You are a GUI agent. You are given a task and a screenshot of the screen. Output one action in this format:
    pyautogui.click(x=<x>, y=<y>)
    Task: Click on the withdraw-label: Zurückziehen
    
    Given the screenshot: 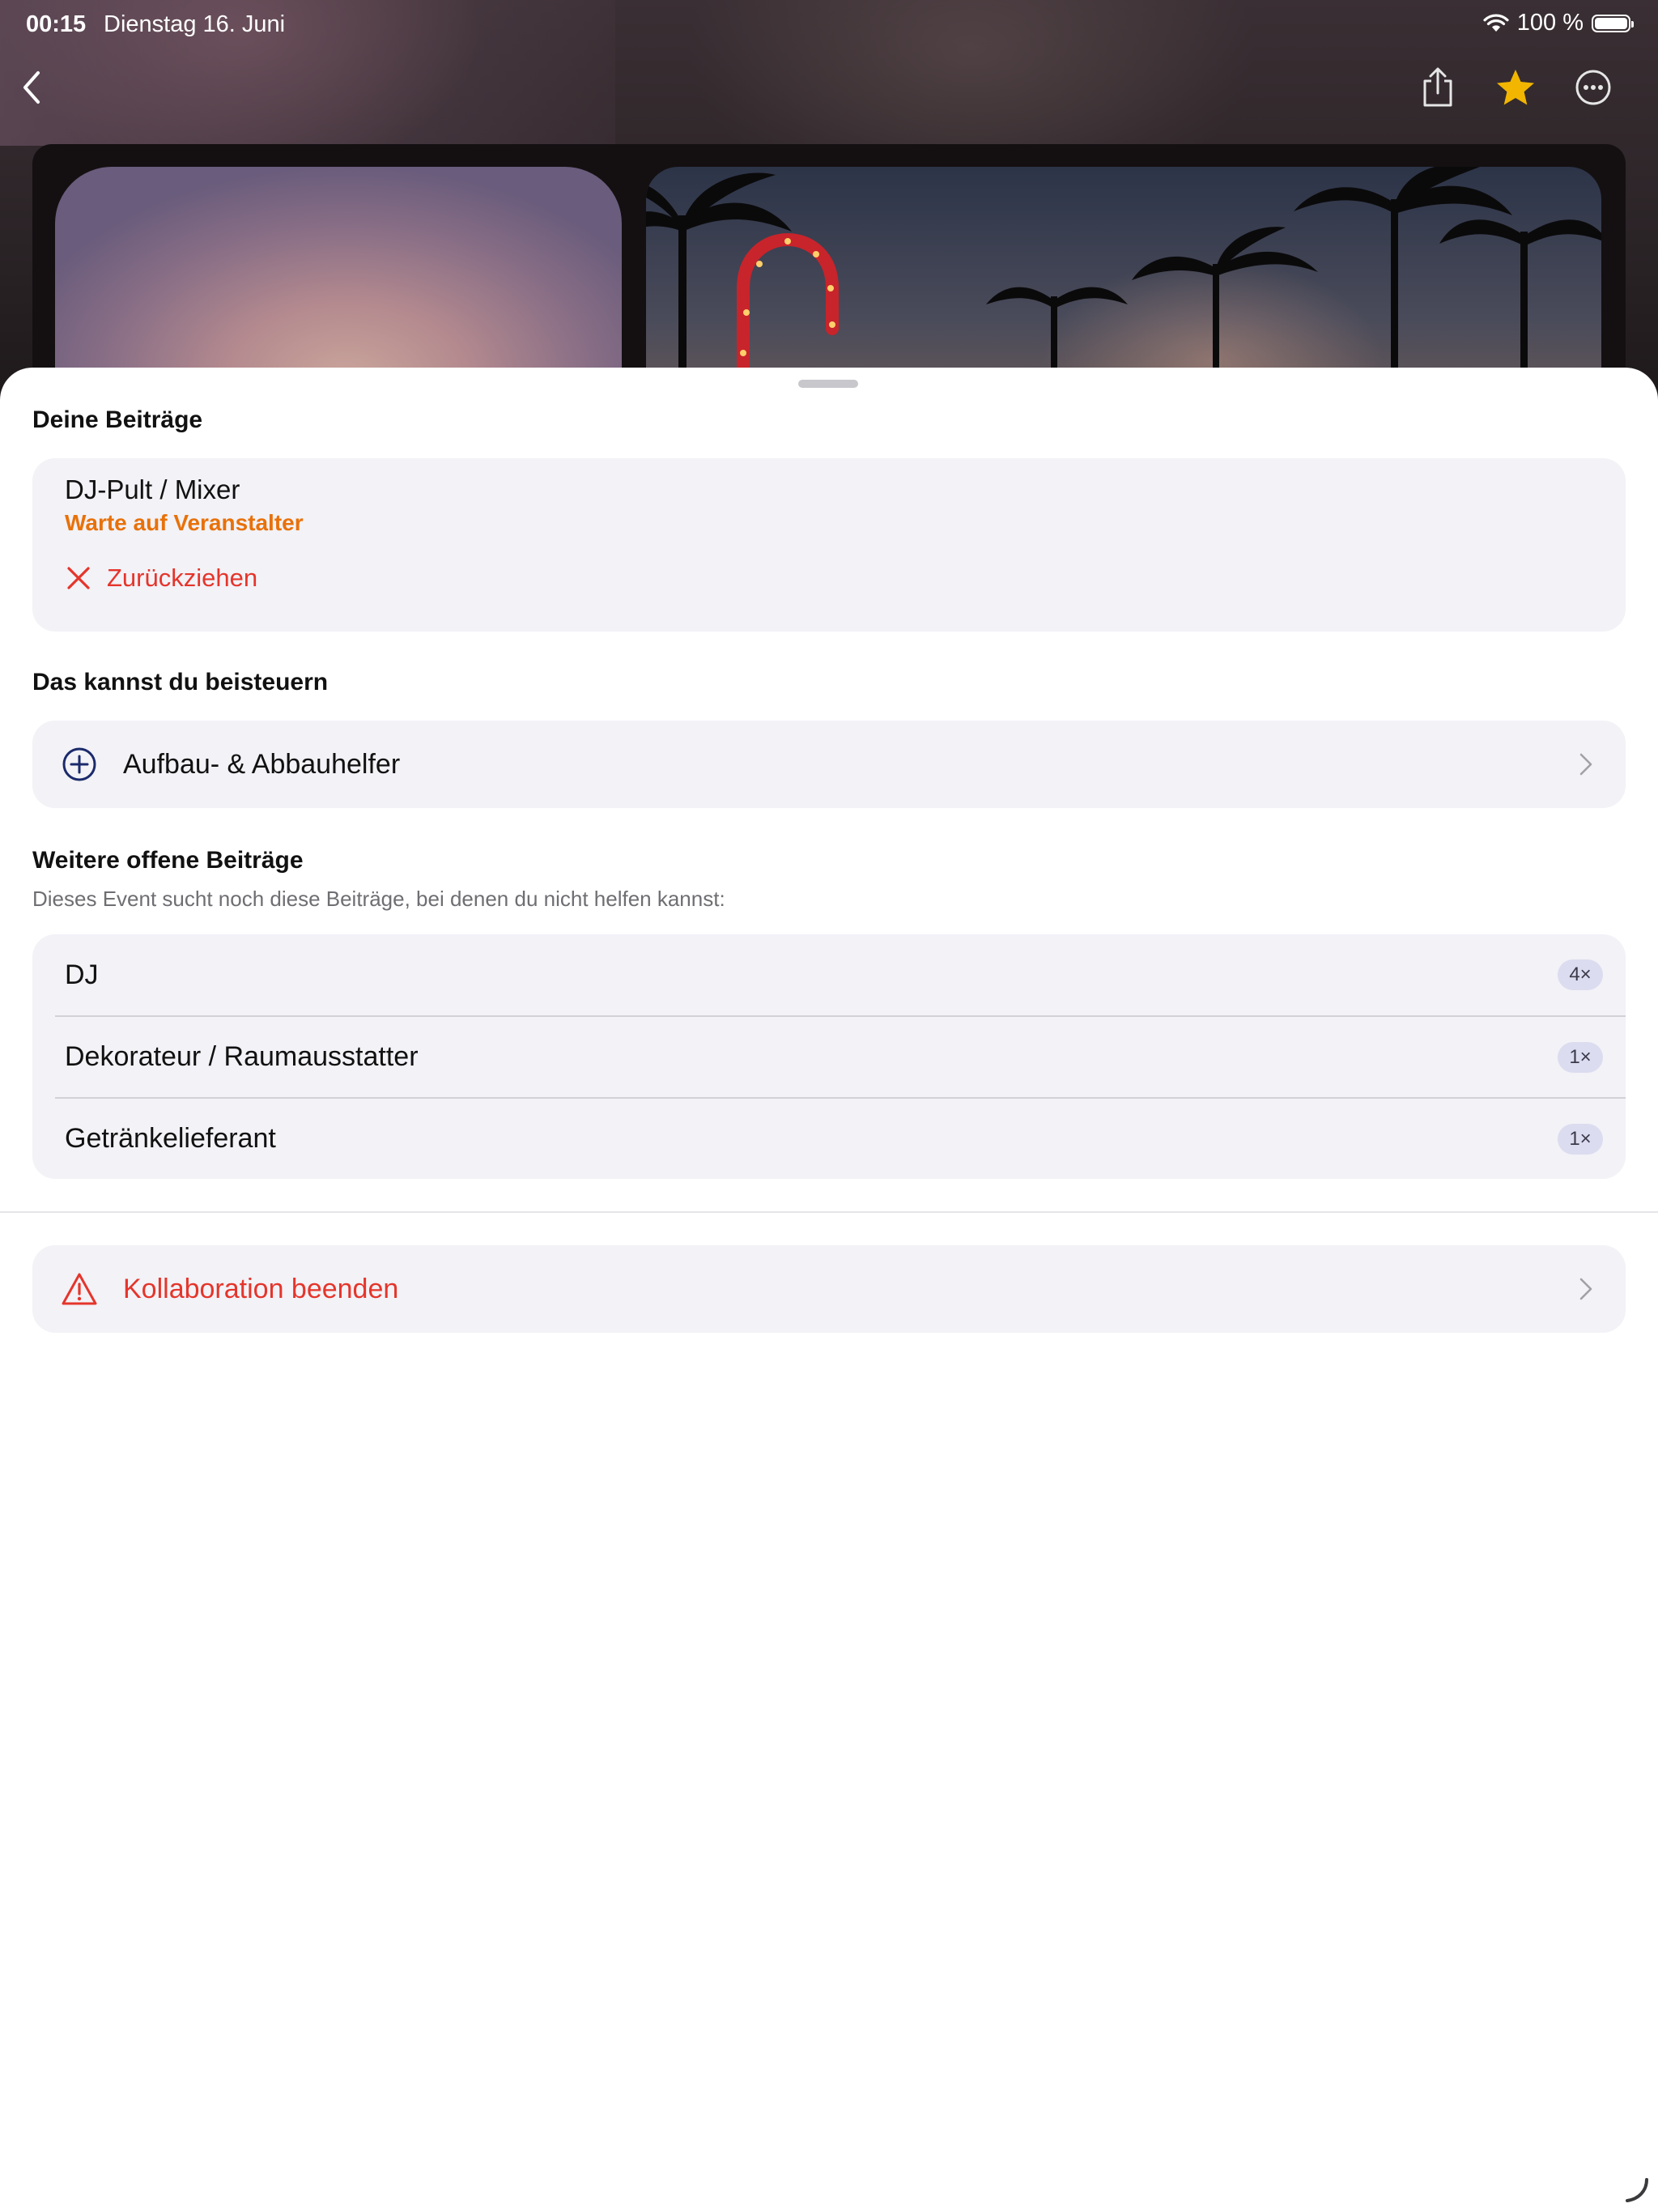 What is the action you would take?
    pyautogui.click(x=182, y=578)
    